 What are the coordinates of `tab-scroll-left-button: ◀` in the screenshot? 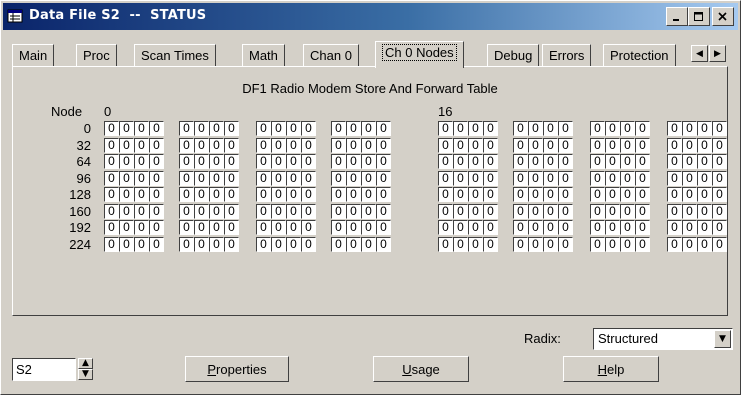 It's located at (699, 53).